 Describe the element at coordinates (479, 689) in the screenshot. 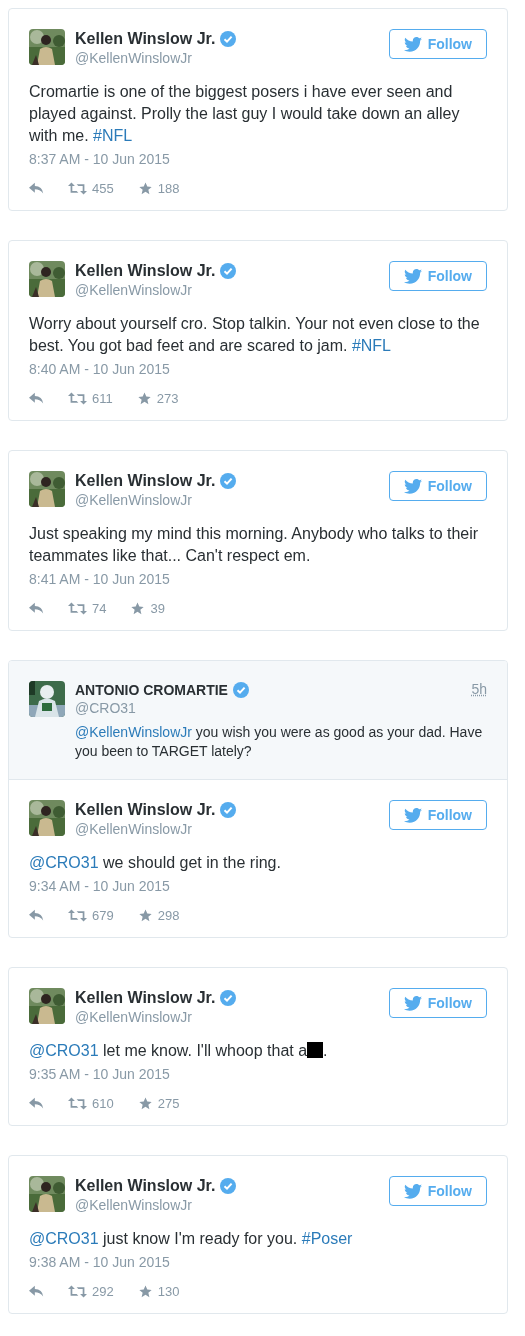

I see `tweet-age-link: 5h` at that location.